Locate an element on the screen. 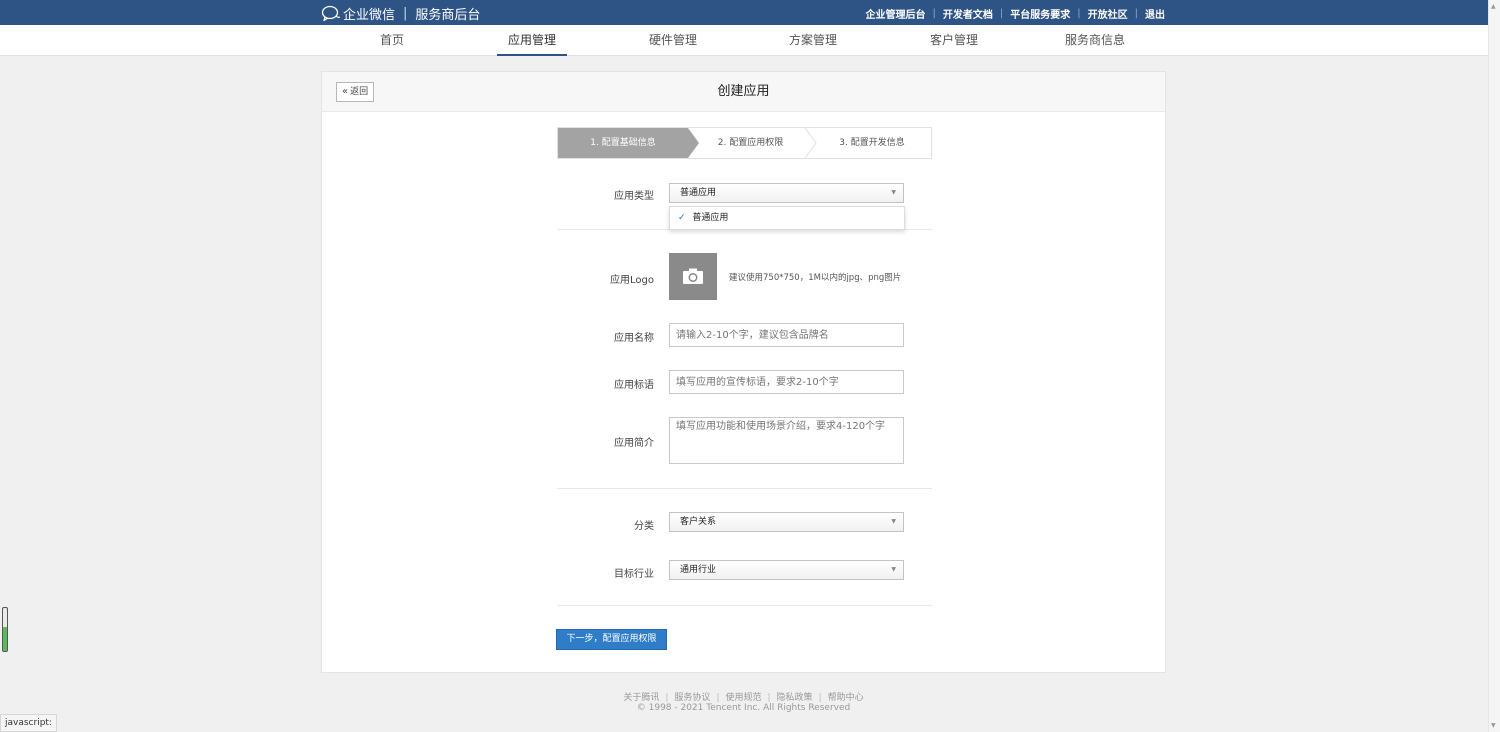 The height and width of the screenshot is (732, 1500). category-select: 客户关系 ▼ is located at coordinates (786, 522).